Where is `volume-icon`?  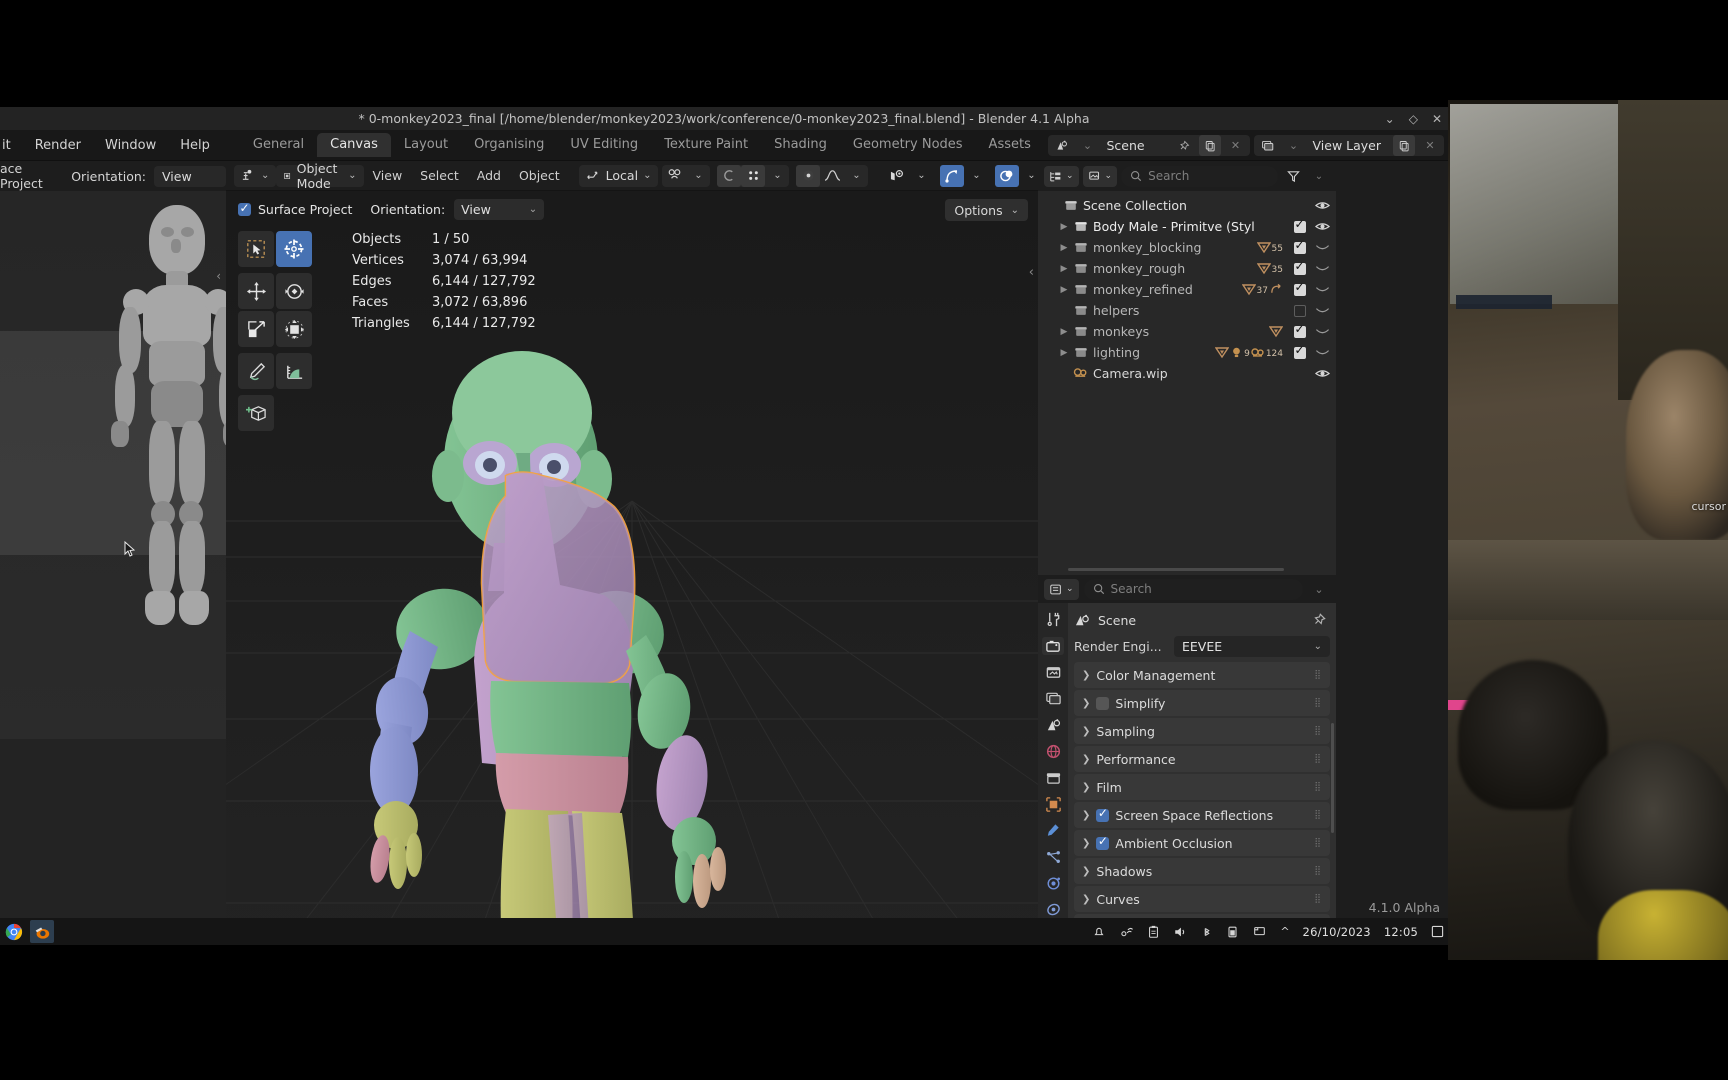 volume-icon is located at coordinates (1180, 932).